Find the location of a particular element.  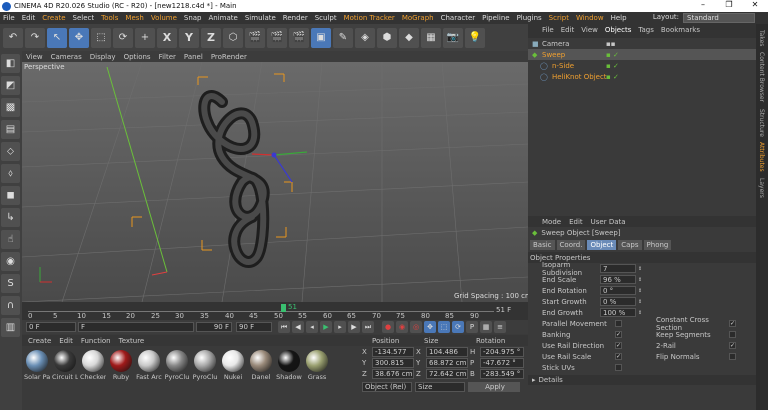

attr-tab-caps: Caps is located at coordinates (630, 245).